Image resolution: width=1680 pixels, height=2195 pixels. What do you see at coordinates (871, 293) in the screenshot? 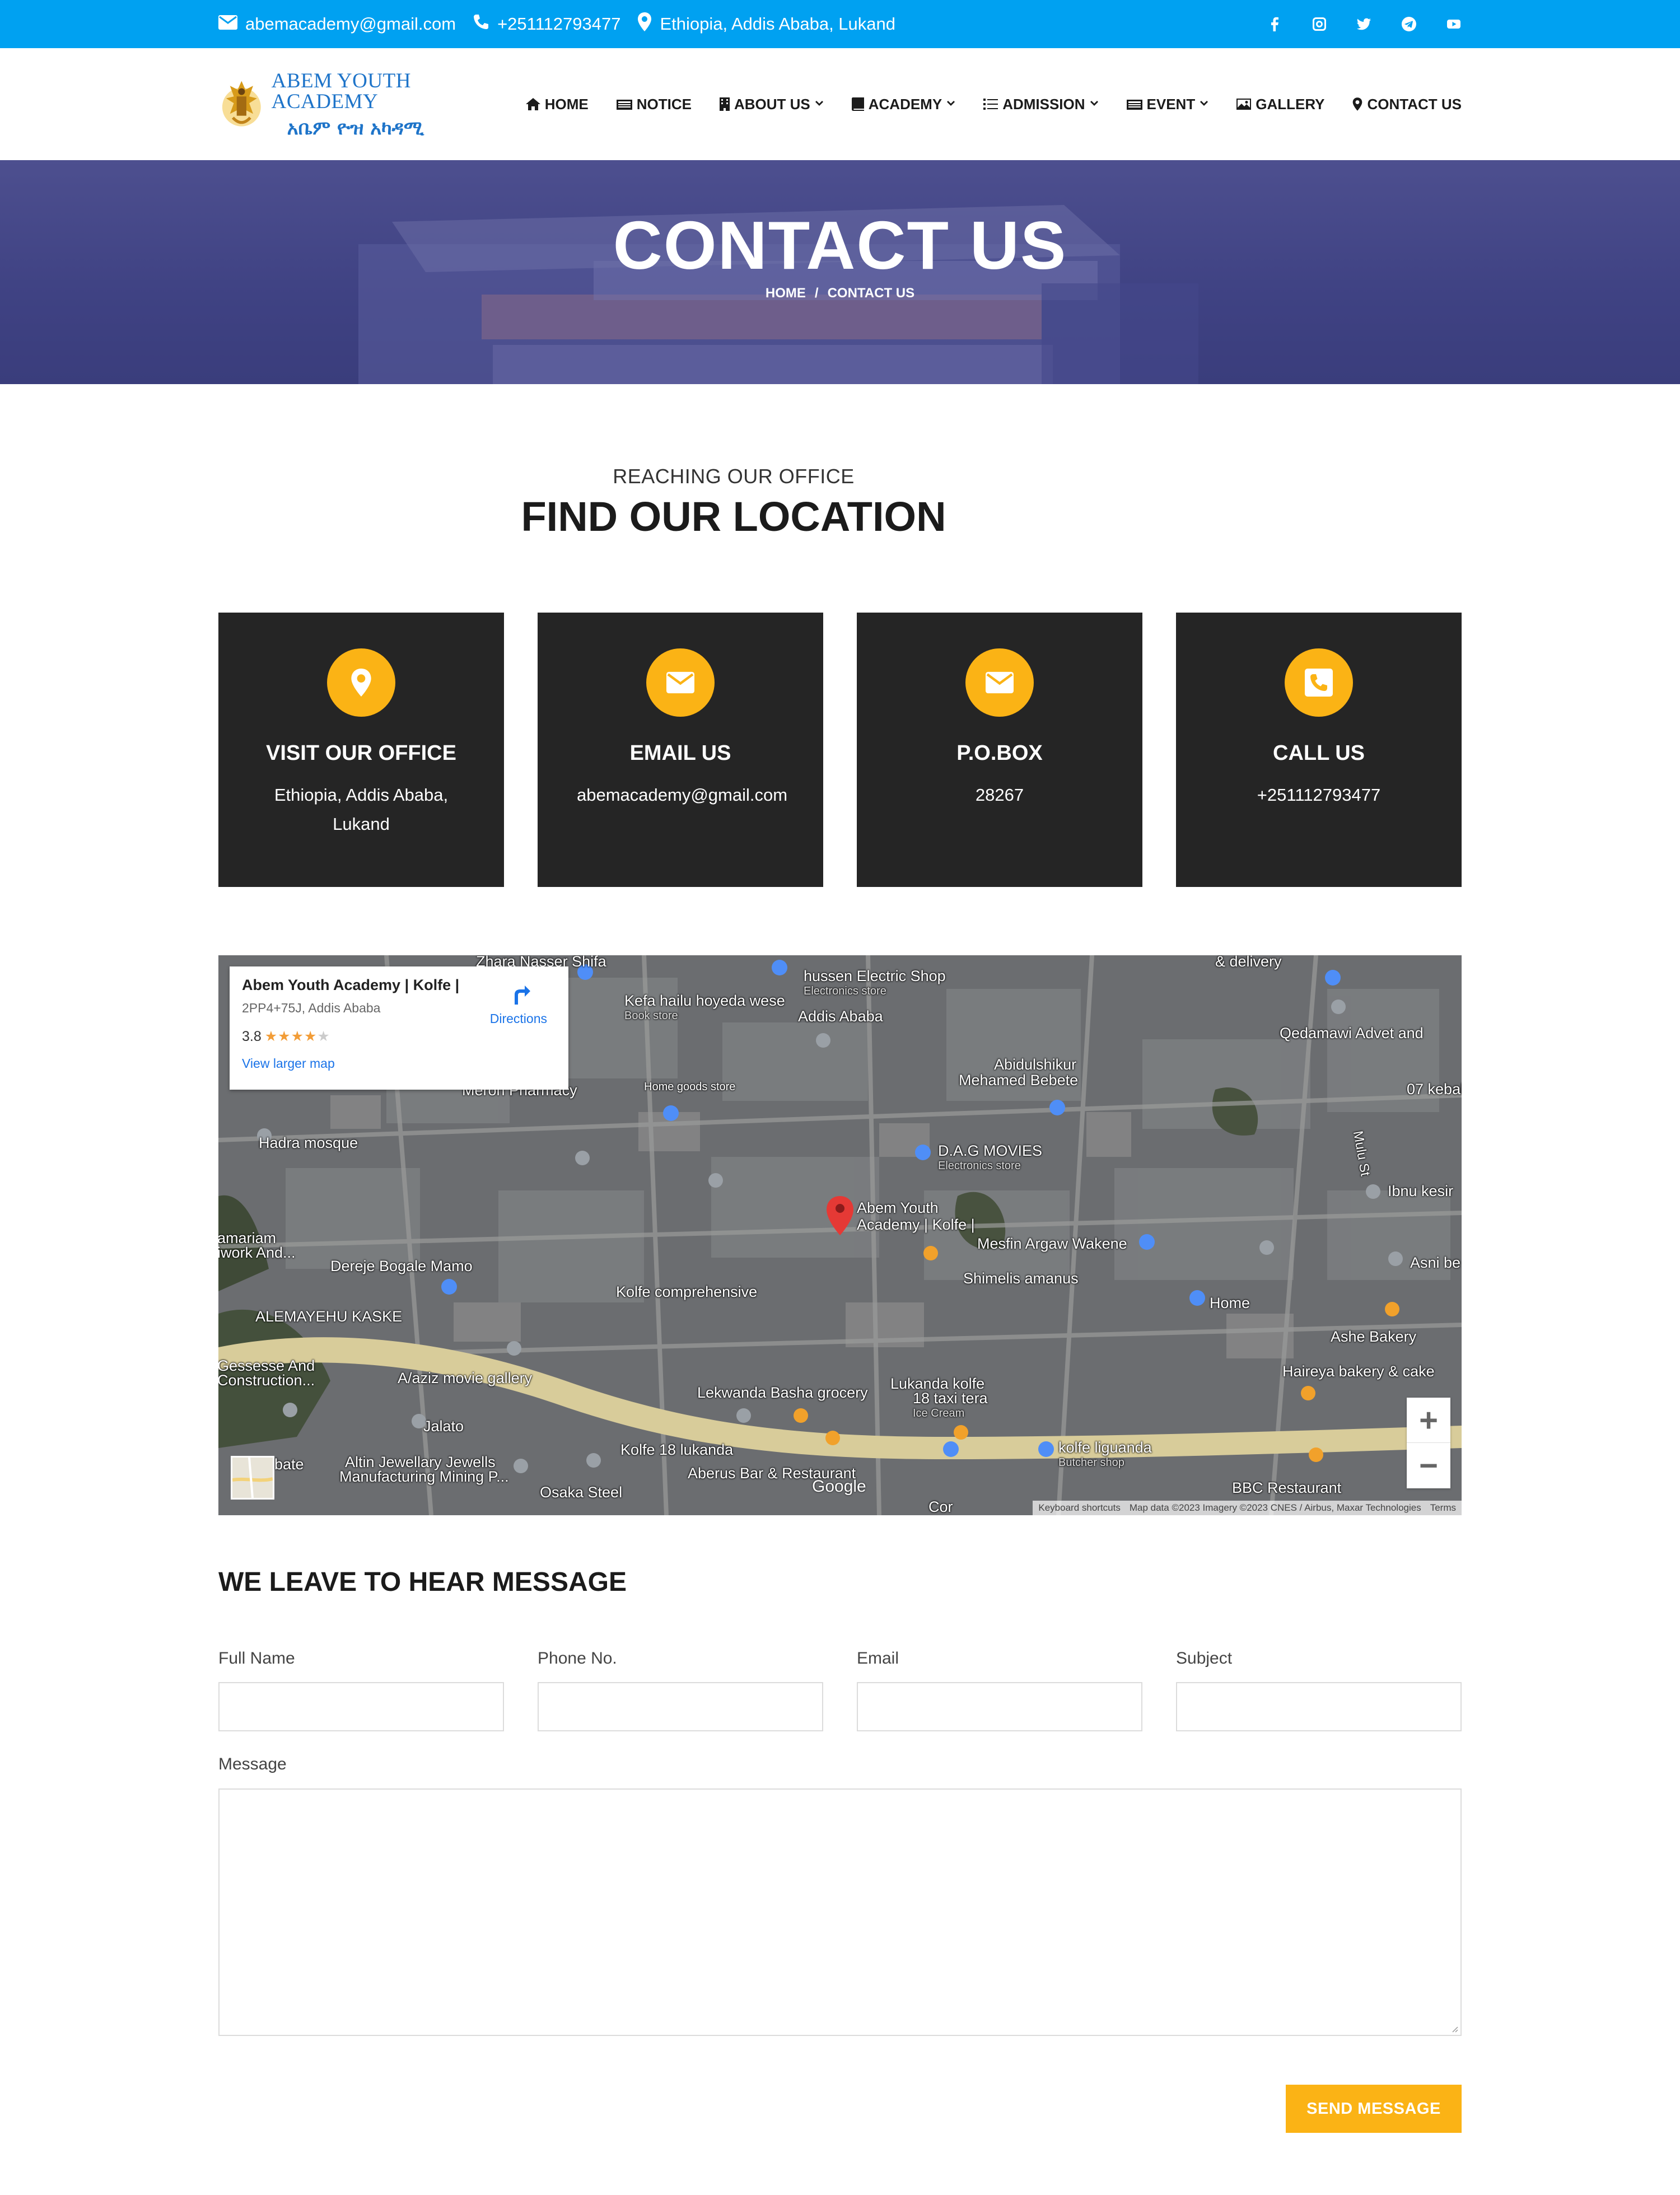
I see `breadcrumb-current: CONTACT US` at bounding box center [871, 293].